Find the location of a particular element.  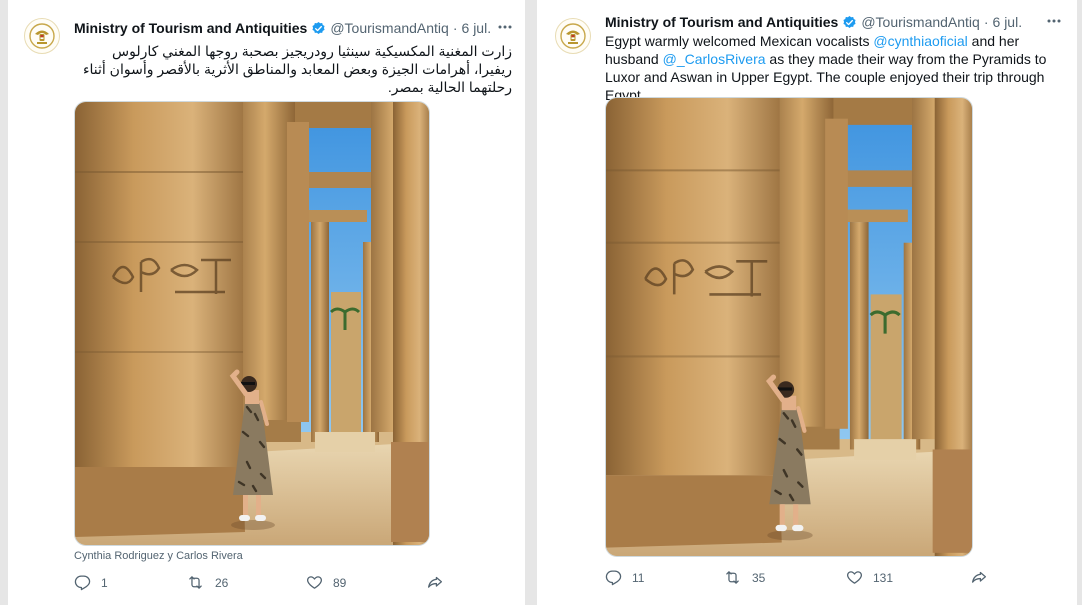

like-count: 89 is located at coordinates (340, 582).